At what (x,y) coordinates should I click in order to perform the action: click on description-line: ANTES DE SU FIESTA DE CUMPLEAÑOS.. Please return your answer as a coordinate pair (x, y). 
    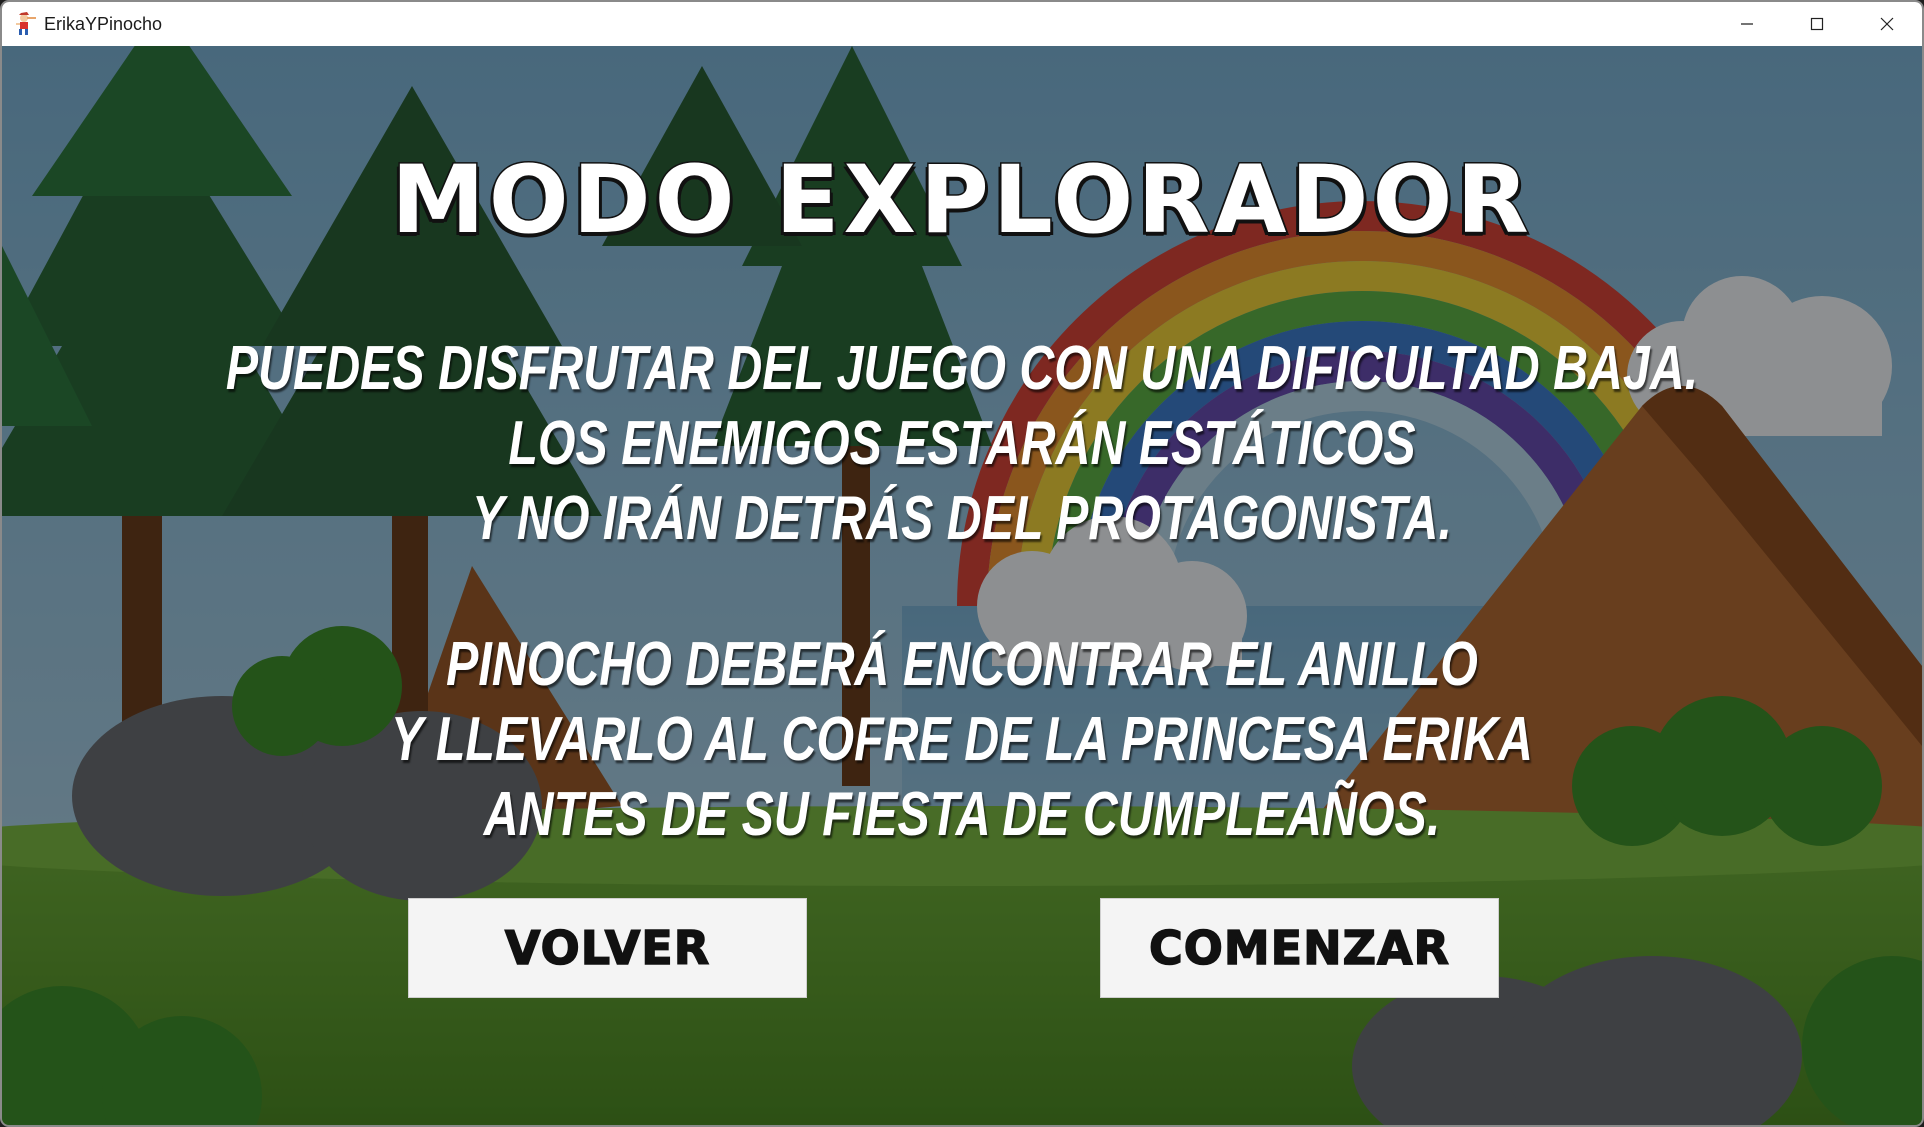
    Looking at the image, I should click on (962, 814).